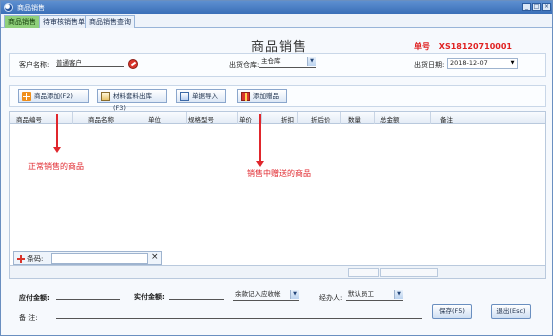  What do you see at coordinates (88, 295) in the screenshot?
I see `payable-field` at bounding box center [88, 295].